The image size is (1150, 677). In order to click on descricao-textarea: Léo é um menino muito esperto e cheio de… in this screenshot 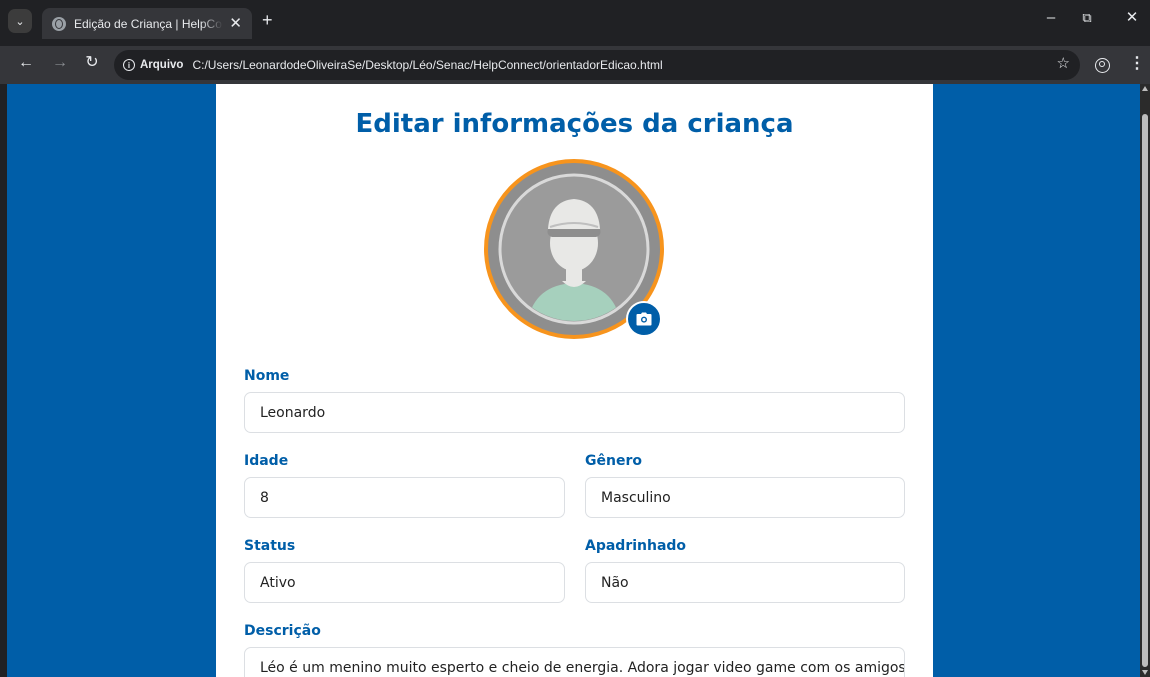, I will do `click(574, 662)`.